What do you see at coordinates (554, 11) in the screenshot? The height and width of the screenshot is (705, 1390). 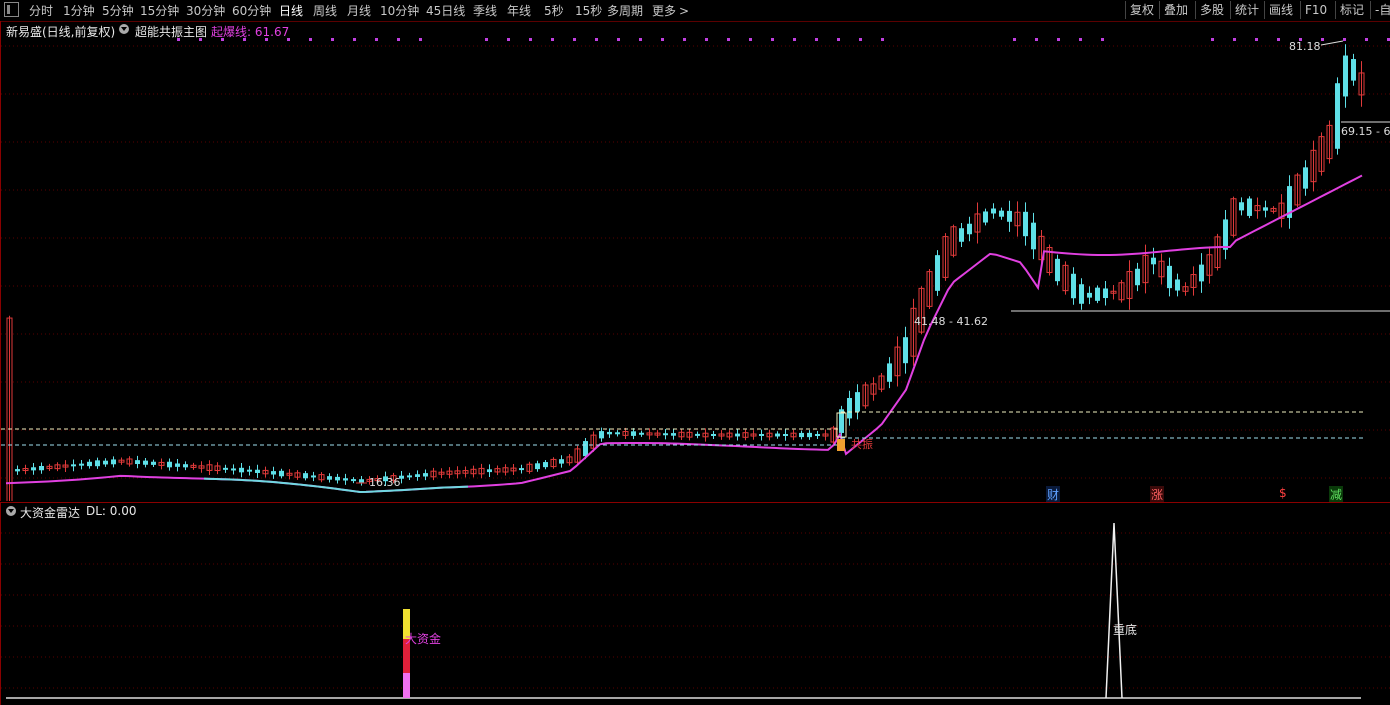 I see `period-tab-13: 5秒` at bounding box center [554, 11].